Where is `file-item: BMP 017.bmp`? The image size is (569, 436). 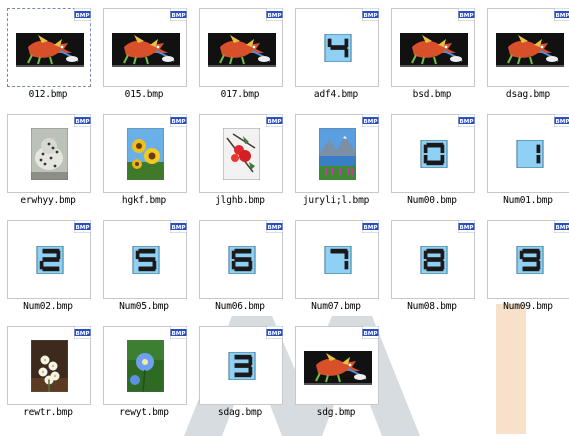 file-item: BMP 017.bmp is located at coordinates (240, 50).